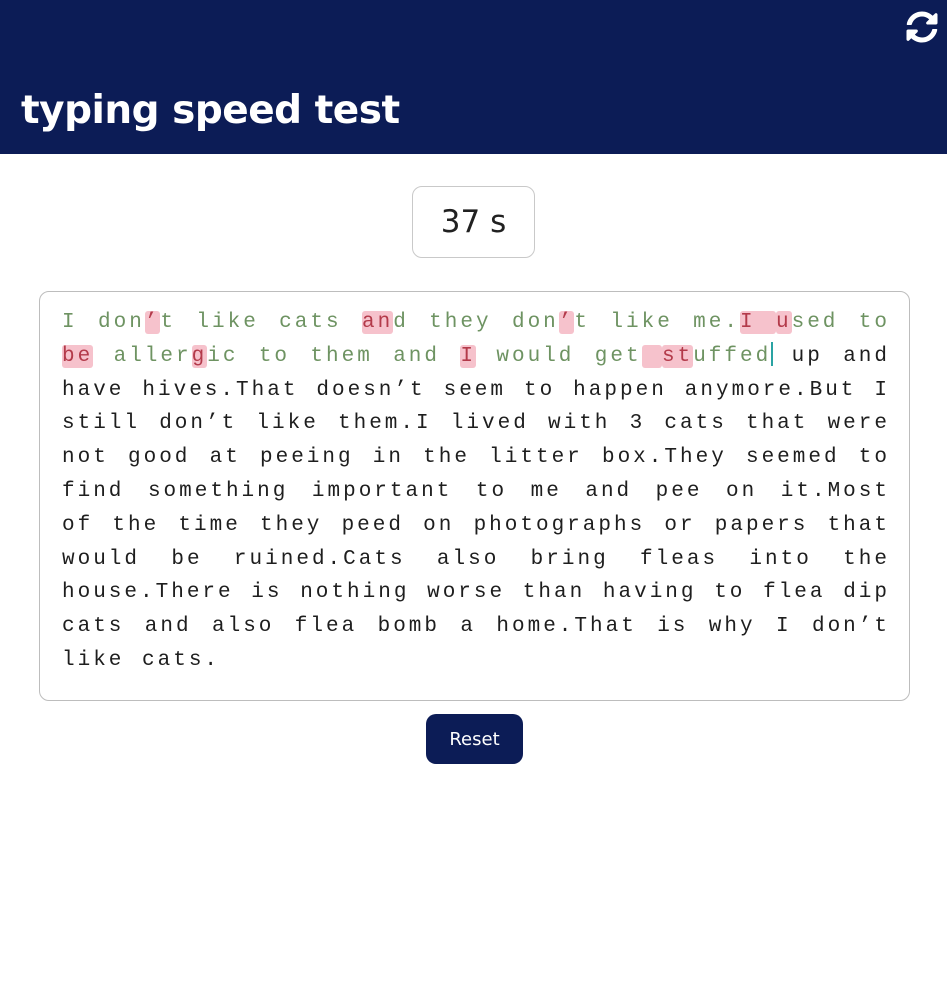 The width and height of the screenshot is (947, 993). I want to click on typed-correct-chars: d they don, so click(476, 322).